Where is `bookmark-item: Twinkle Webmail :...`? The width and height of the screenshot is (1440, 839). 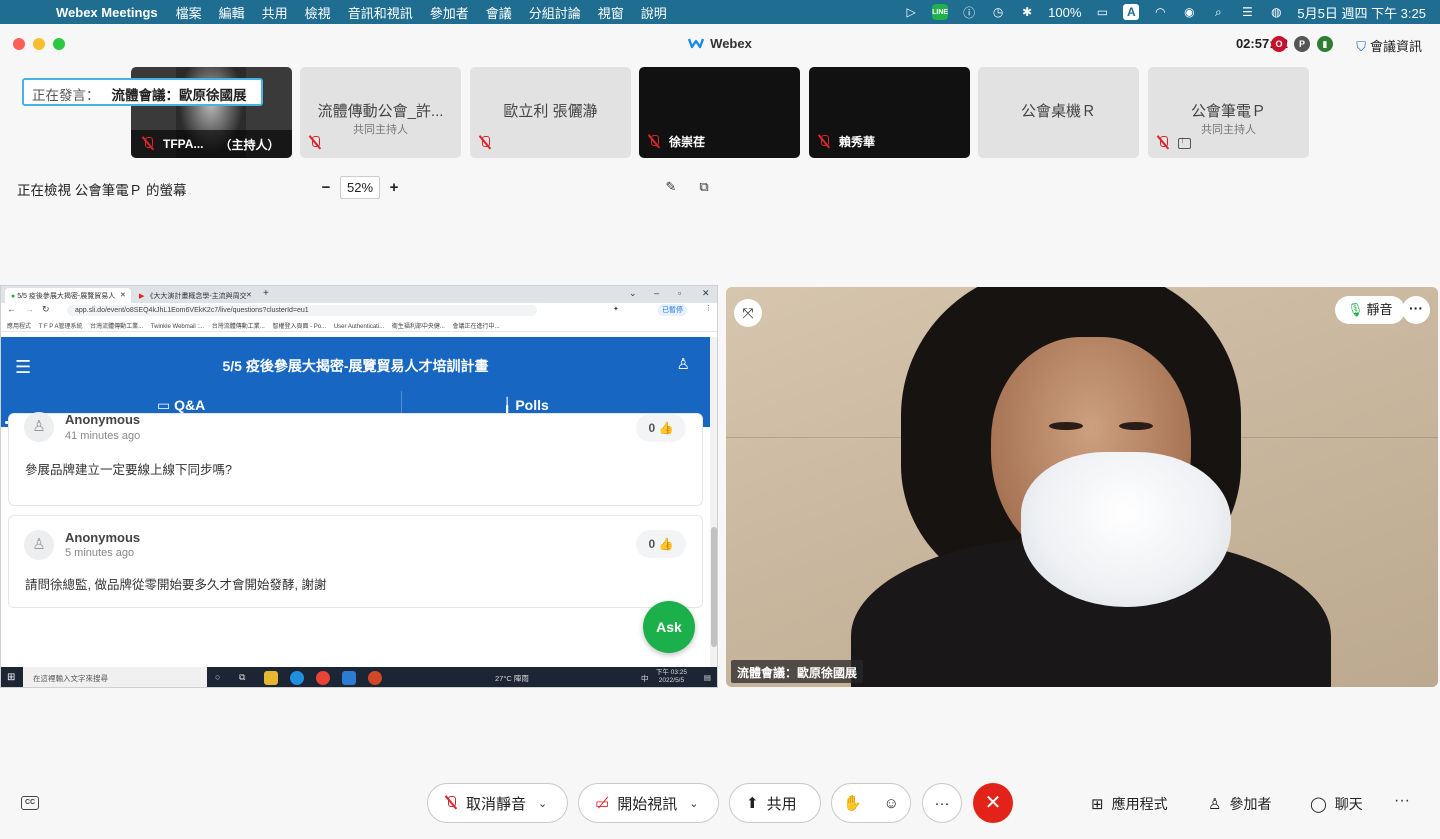
bookmark-item: Twinkle Webmail :... is located at coordinates (177, 325).